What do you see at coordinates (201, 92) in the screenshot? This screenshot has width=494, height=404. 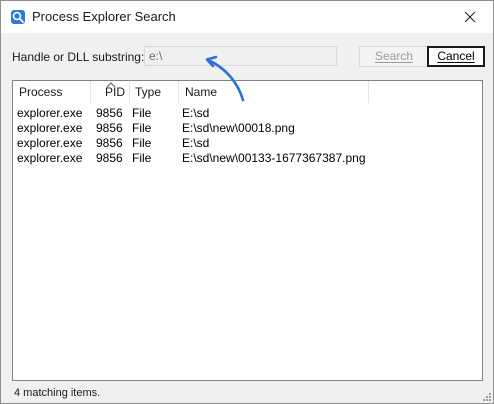 I see `column-header-name: Name` at bounding box center [201, 92].